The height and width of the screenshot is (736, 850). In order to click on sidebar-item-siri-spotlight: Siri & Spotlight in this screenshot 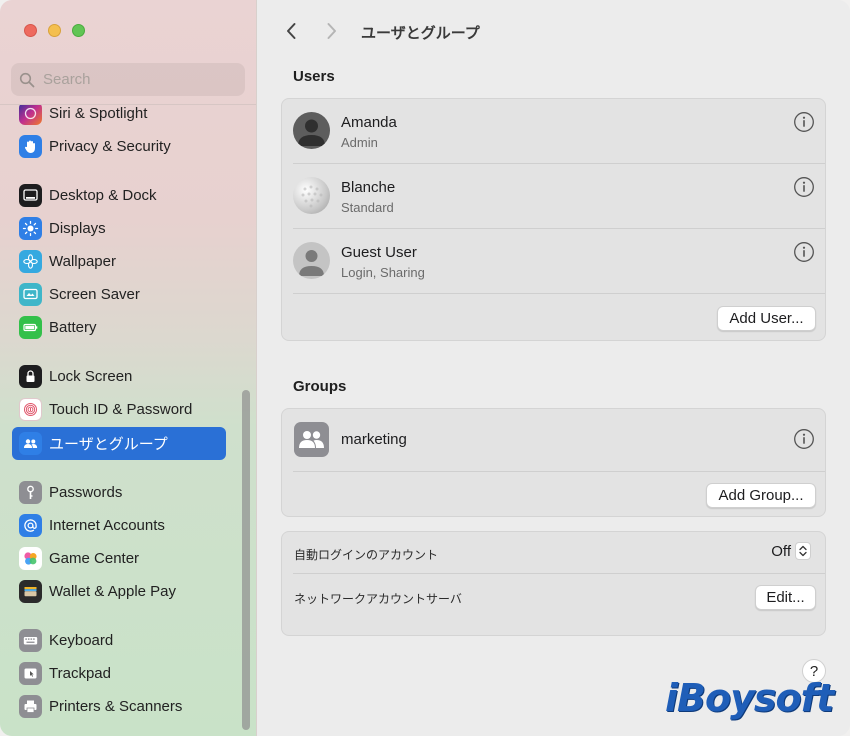, I will do `click(119, 117)`.